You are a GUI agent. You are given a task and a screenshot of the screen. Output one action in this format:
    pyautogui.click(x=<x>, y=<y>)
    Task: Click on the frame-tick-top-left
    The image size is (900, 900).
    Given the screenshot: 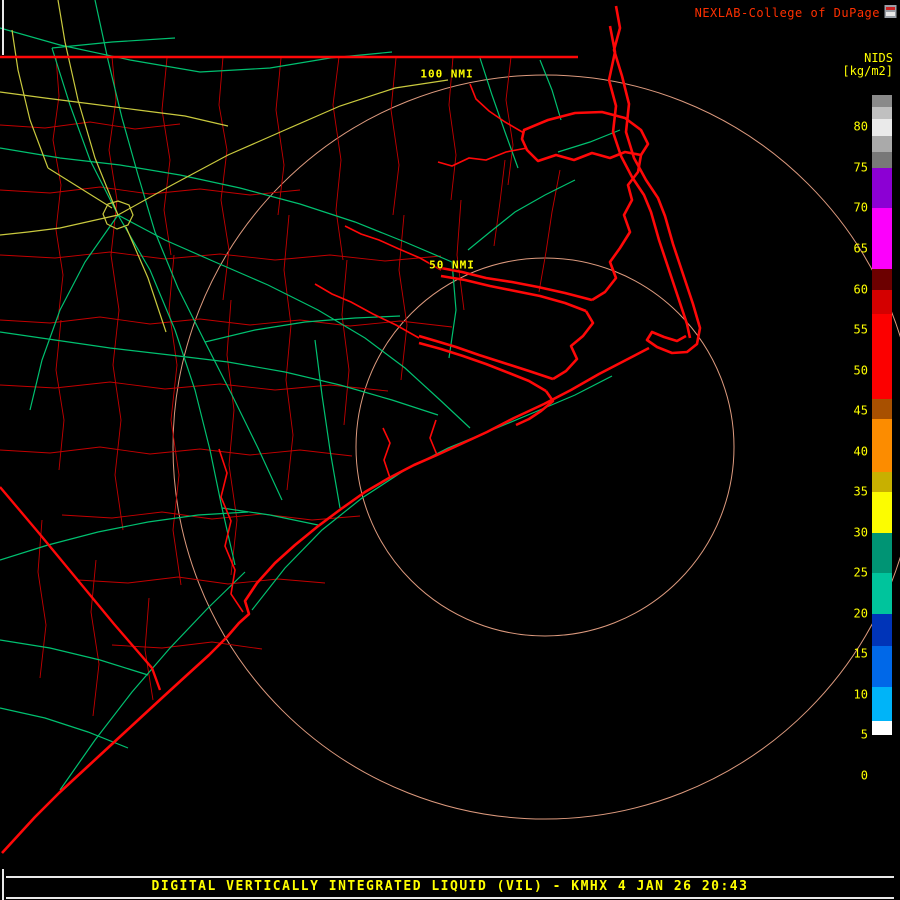 What is the action you would take?
    pyautogui.click(x=3, y=27)
    